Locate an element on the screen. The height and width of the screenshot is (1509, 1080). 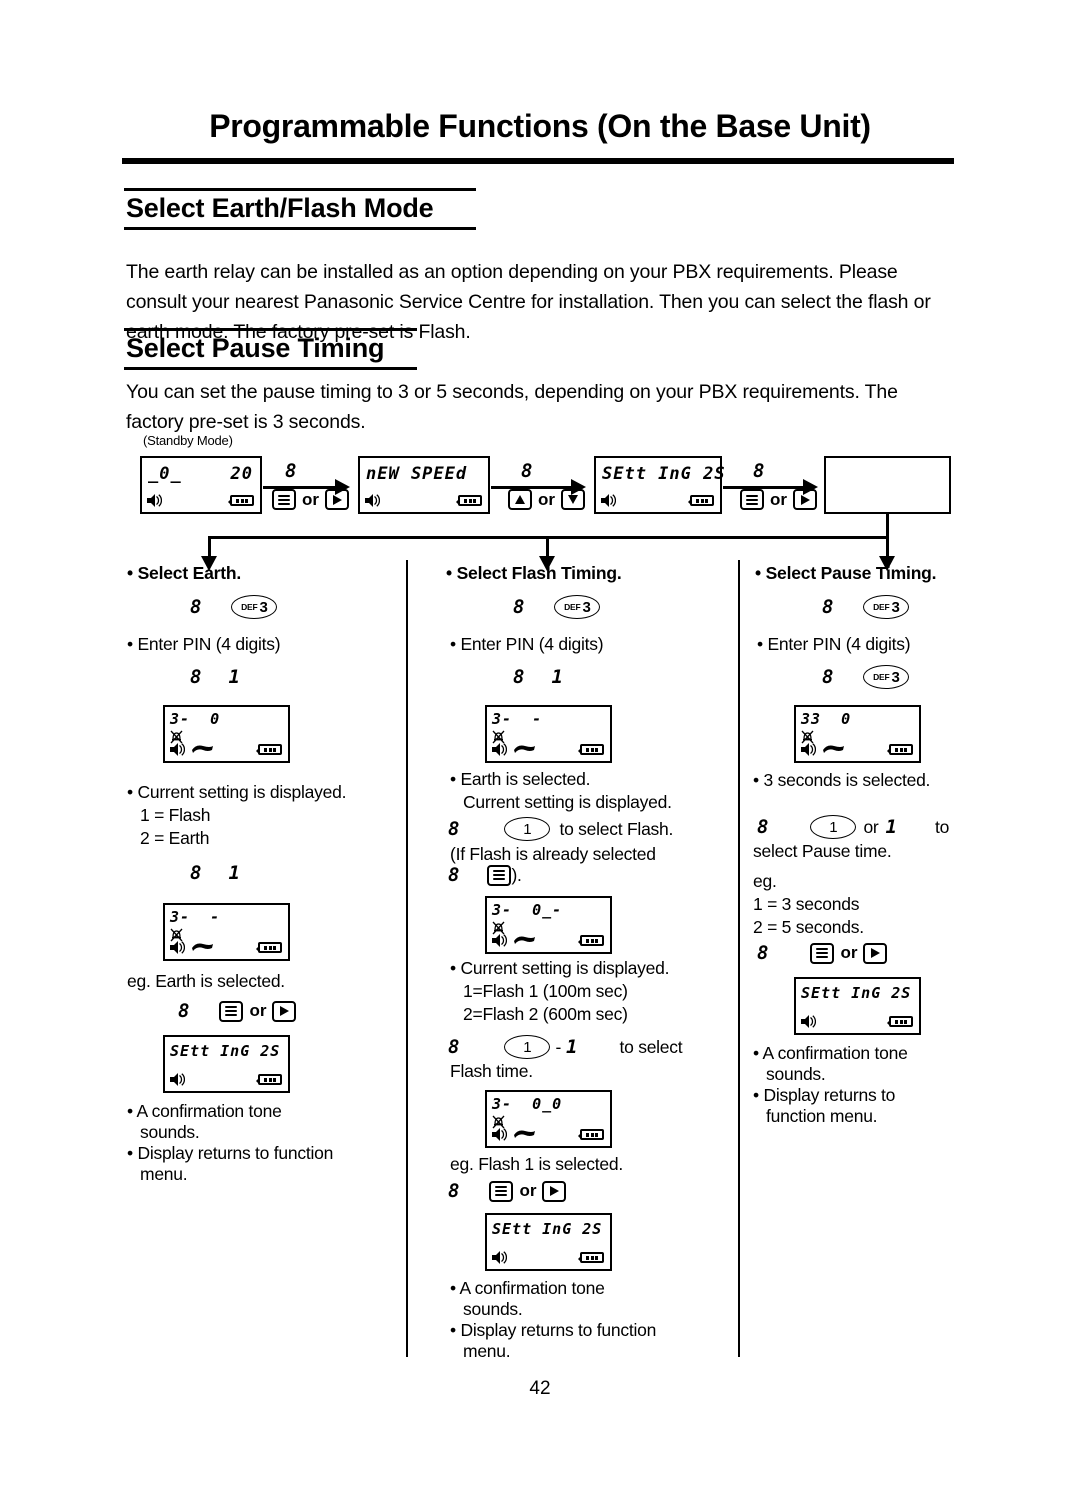
note-line-3: 2=Flash 2 (600m sec) is located at coordinates (545, 1014).